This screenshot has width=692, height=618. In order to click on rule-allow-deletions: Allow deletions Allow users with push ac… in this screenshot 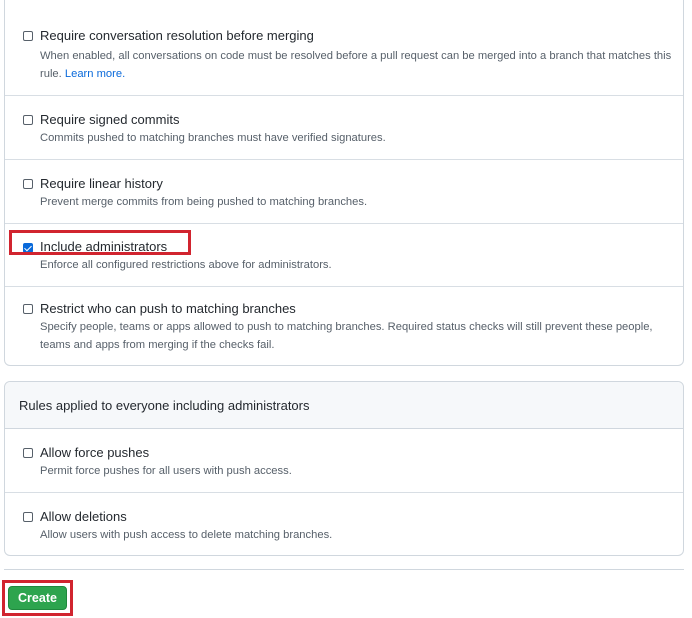, I will do `click(344, 524)`.